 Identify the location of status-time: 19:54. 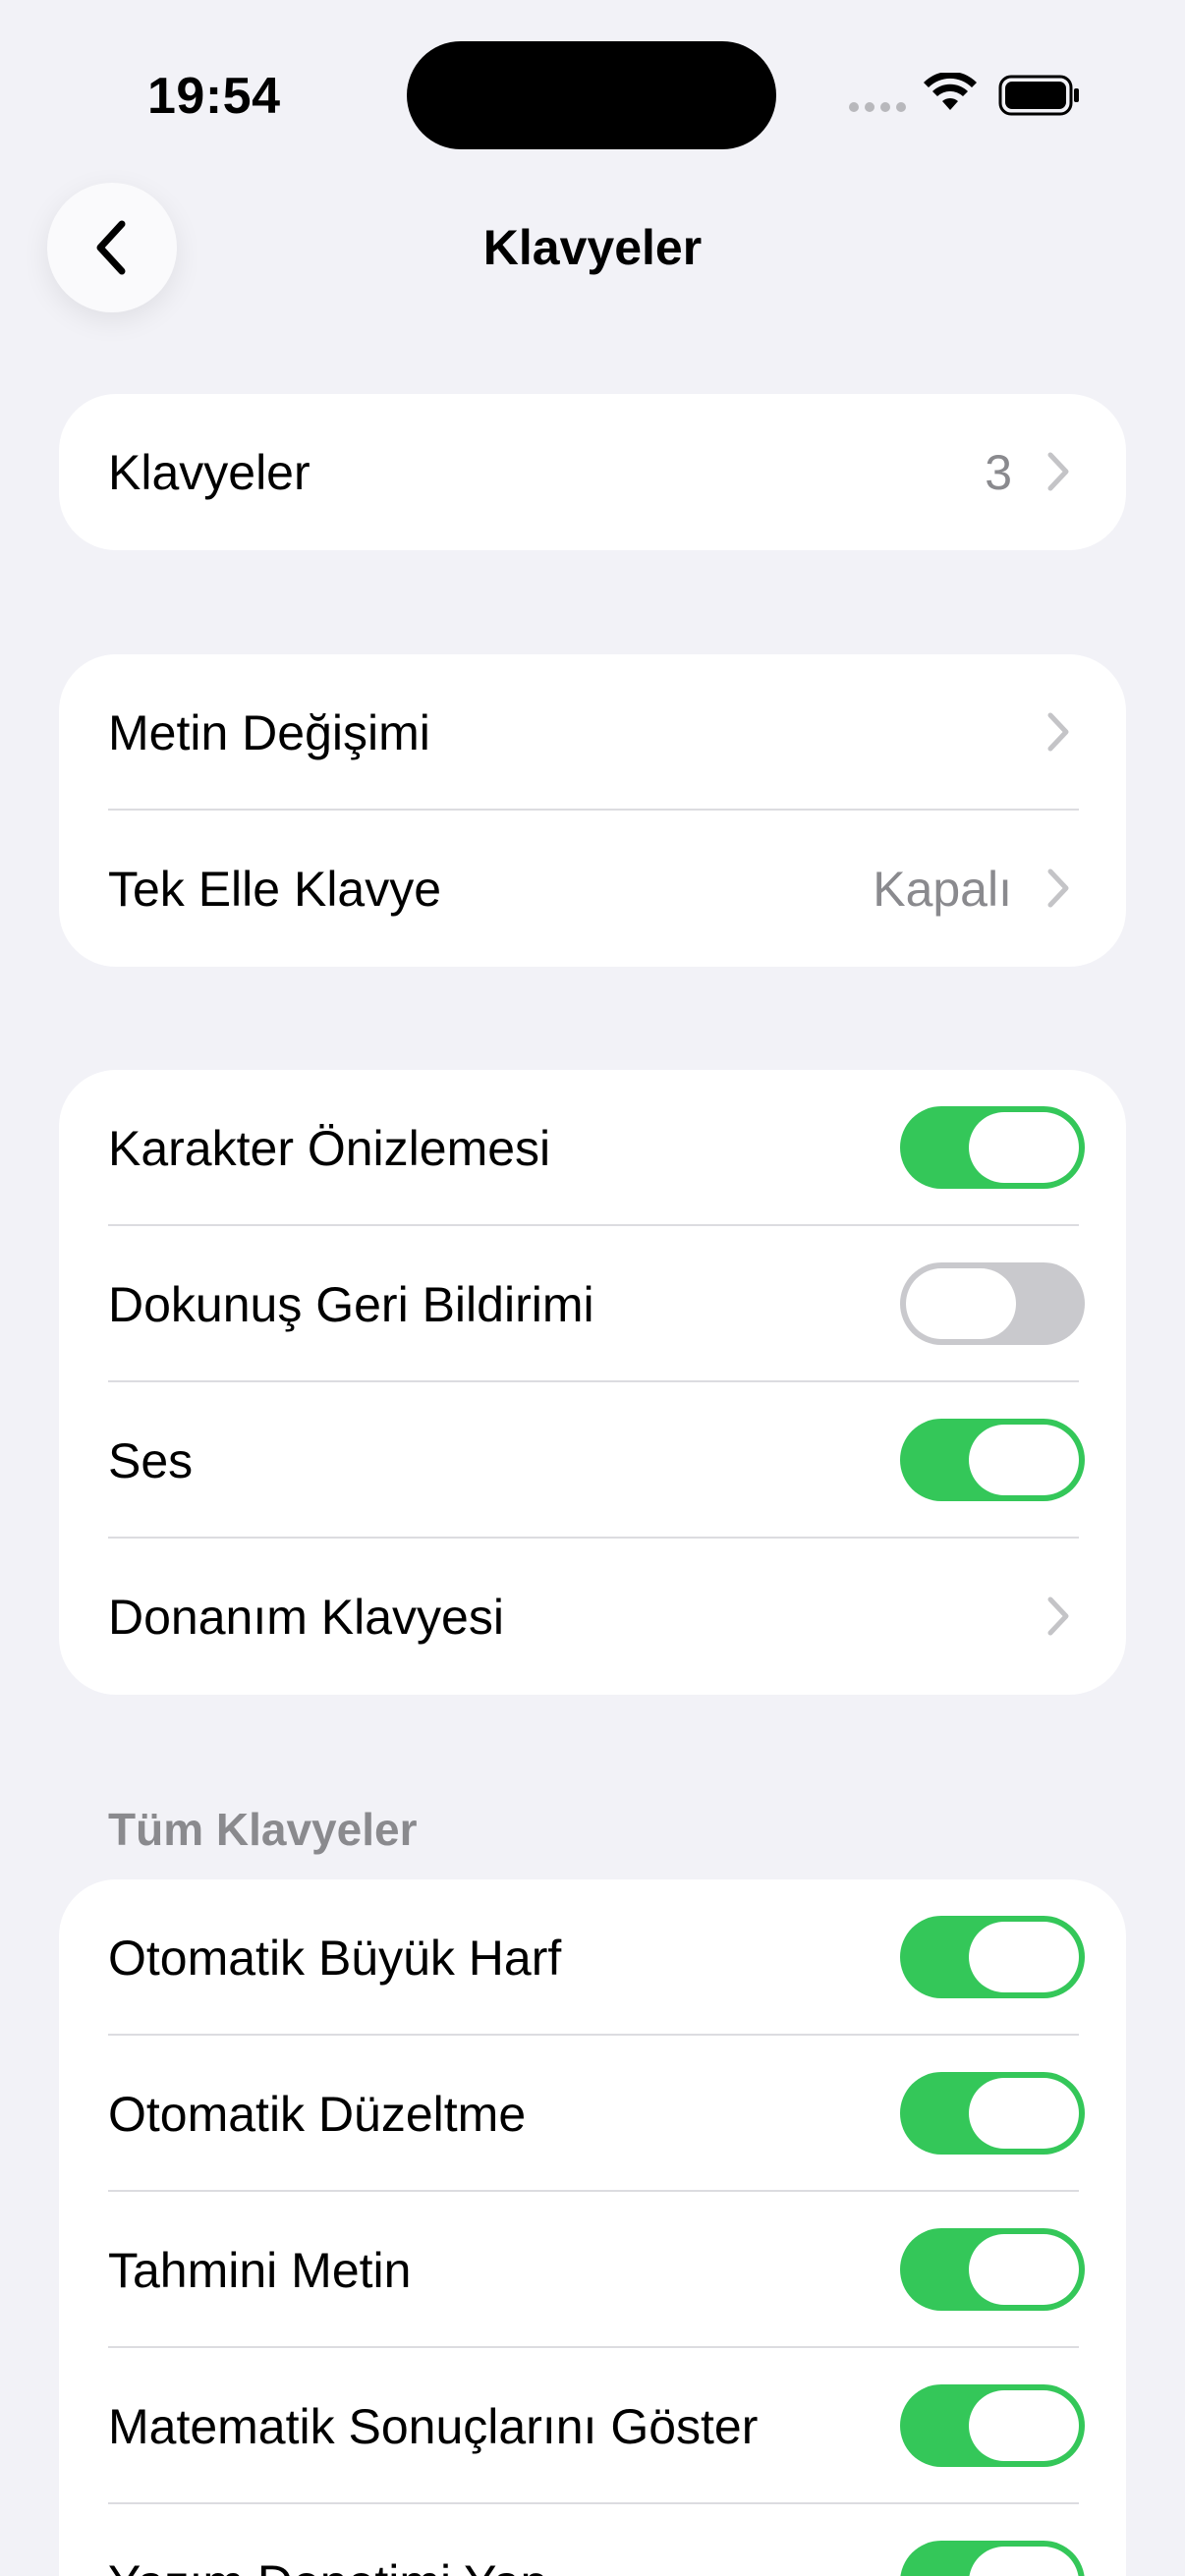
(214, 96).